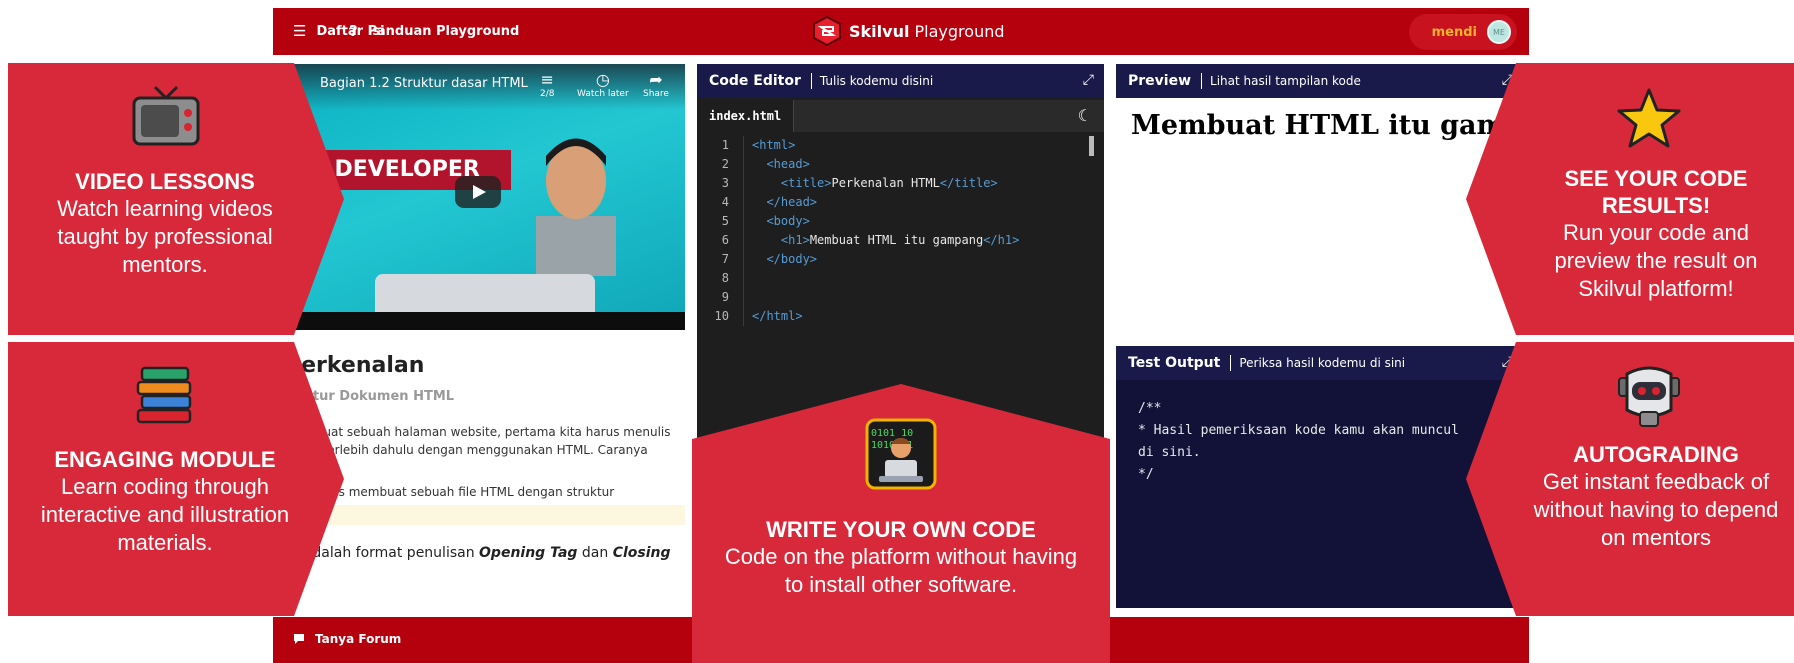 The height and width of the screenshot is (663, 1794). What do you see at coordinates (656, 94) in the screenshot?
I see `share-label: Share` at bounding box center [656, 94].